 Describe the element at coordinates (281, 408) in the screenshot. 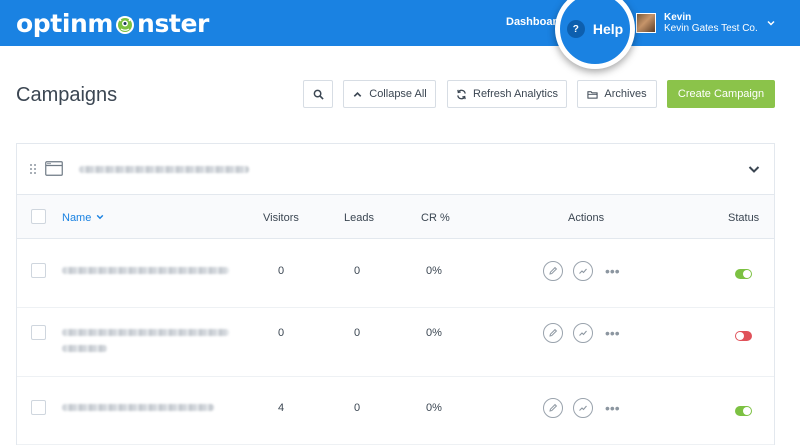

I see `visitors-value: 4` at that location.